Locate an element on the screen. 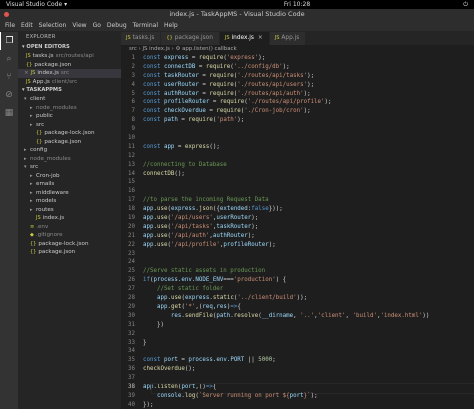 This screenshot has width=474, height=409. code-line: 17 //to parse the incoming Request Data is located at coordinates (297, 200).